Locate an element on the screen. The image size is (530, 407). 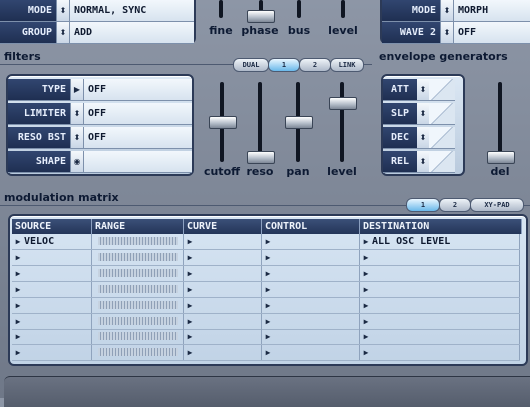
filter-dual-button: DUAL is located at coordinates (251, 65).